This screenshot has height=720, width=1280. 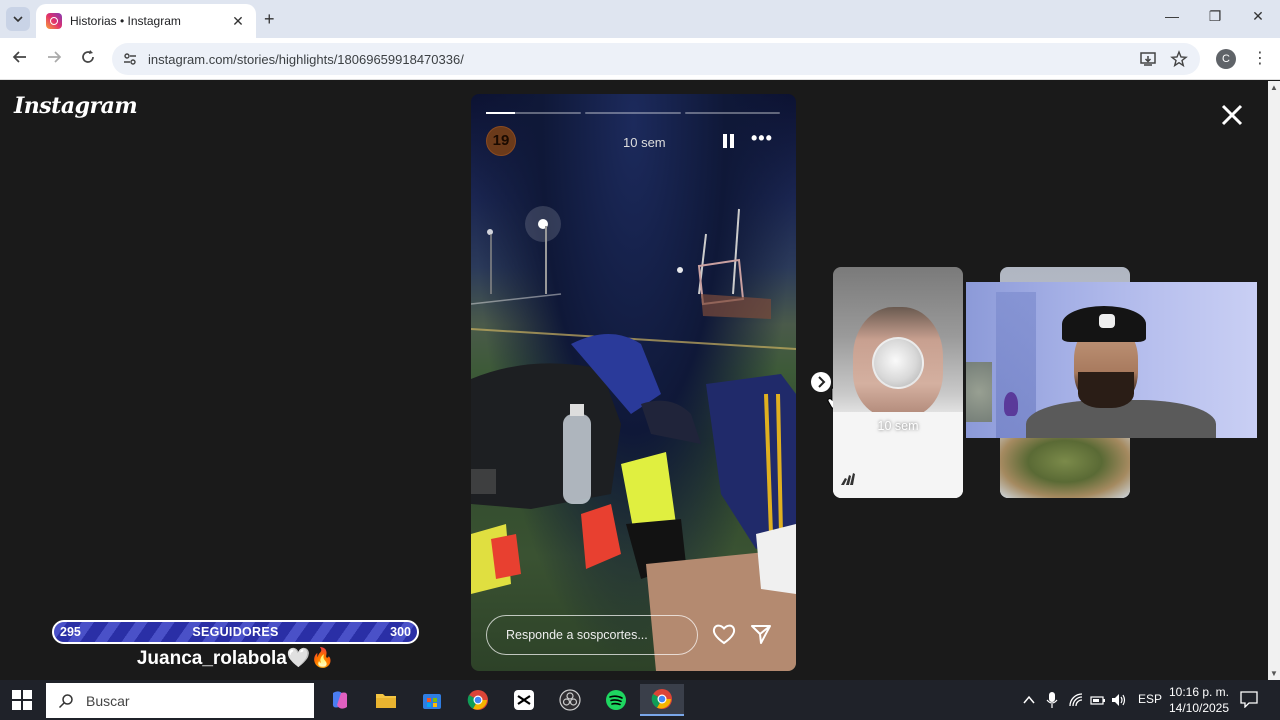 I want to click on cap-logo-icon, so click(x=1107, y=321).